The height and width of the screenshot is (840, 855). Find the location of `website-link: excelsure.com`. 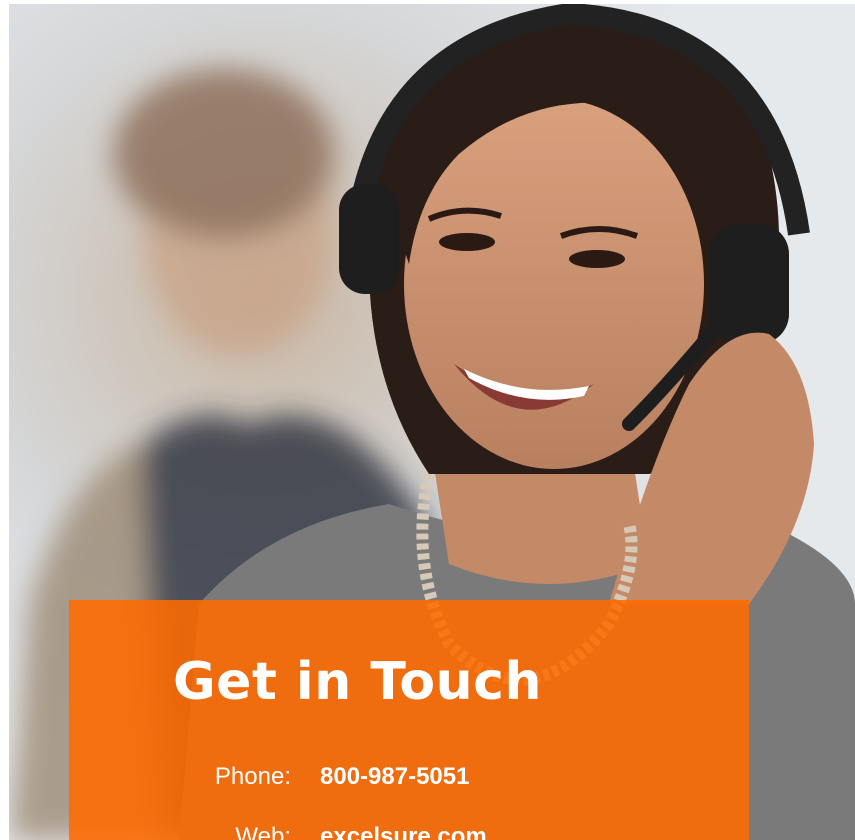

website-link: excelsure.com is located at coordinates (403, 831).